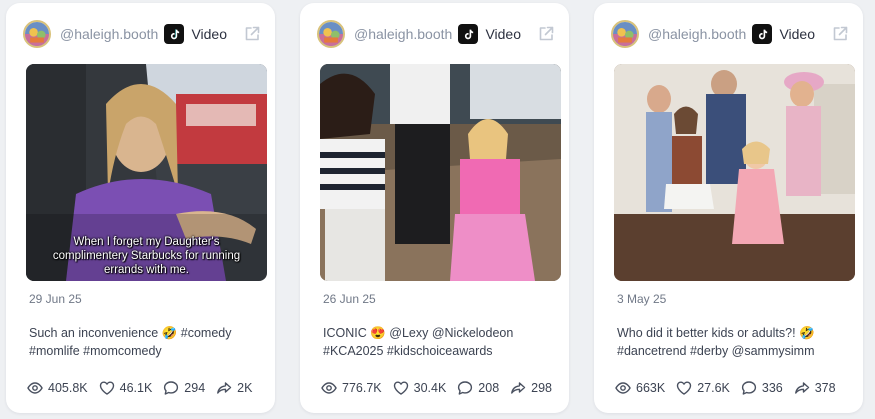  Describe the element at coordinates (542, 388) in the screenshot. I see `shares-count: 298` at that location.